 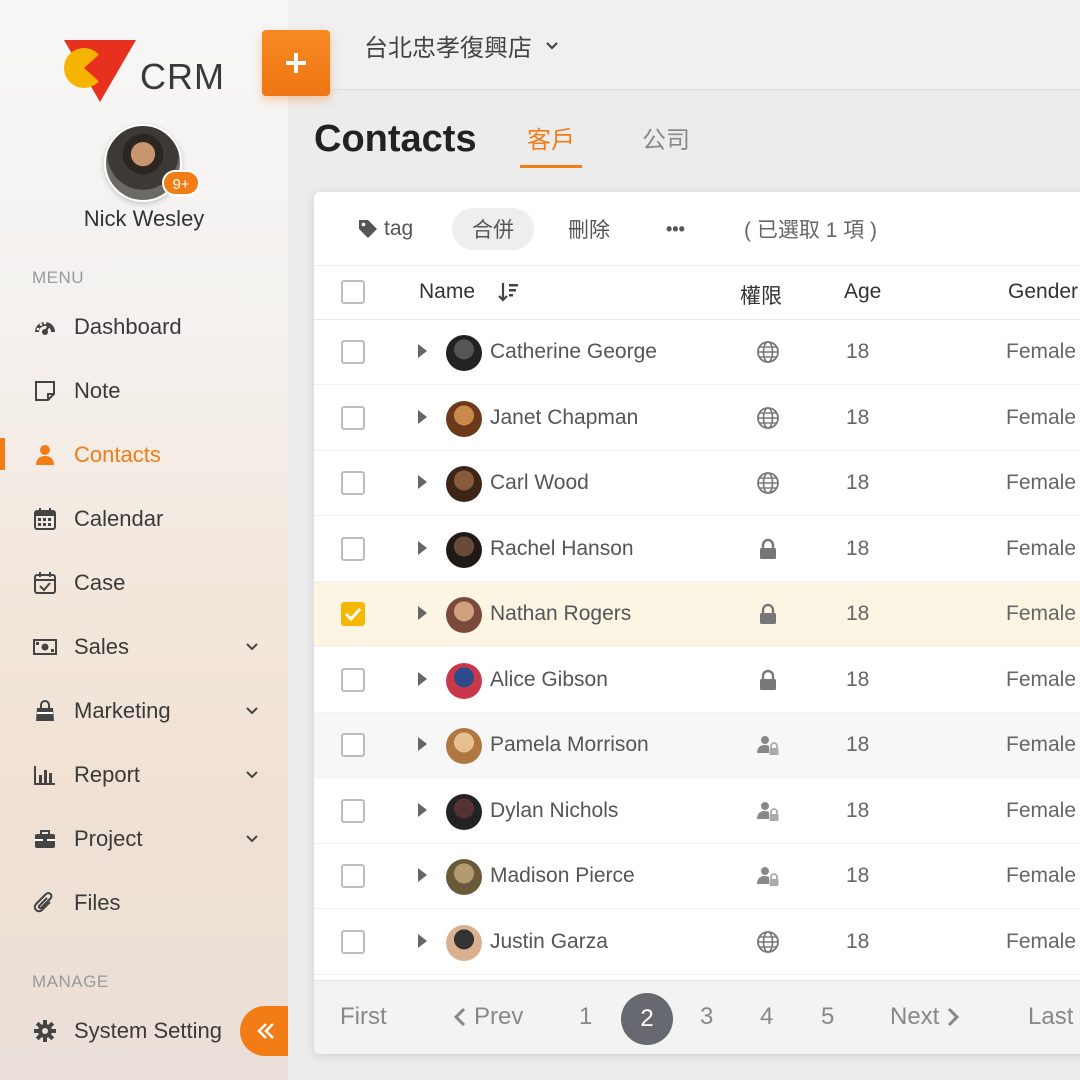 I want to click on select-all-checkbox, so click(x=353, y=292).